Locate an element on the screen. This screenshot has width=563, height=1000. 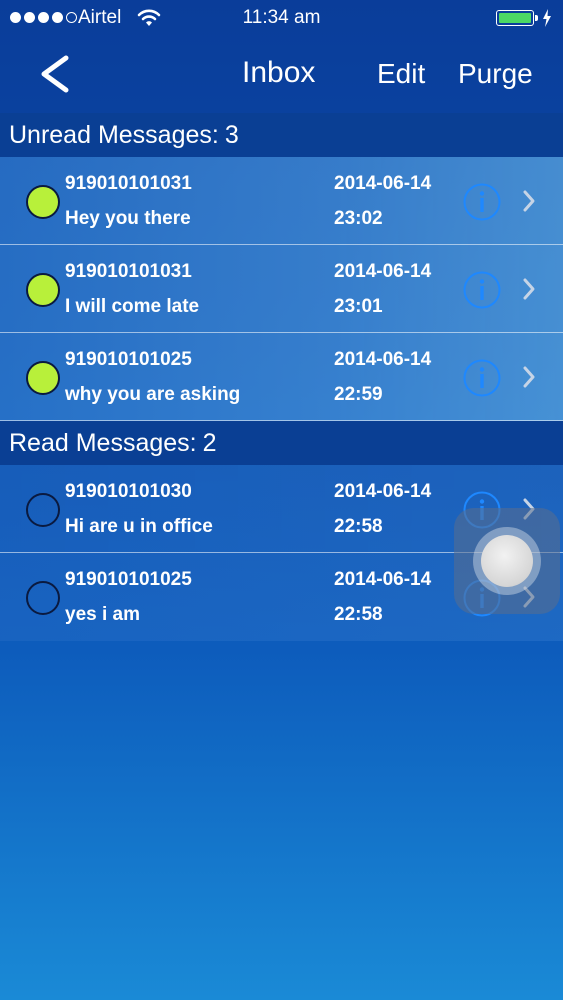
message-time: 22:59 is located at coordinates (358, 394).